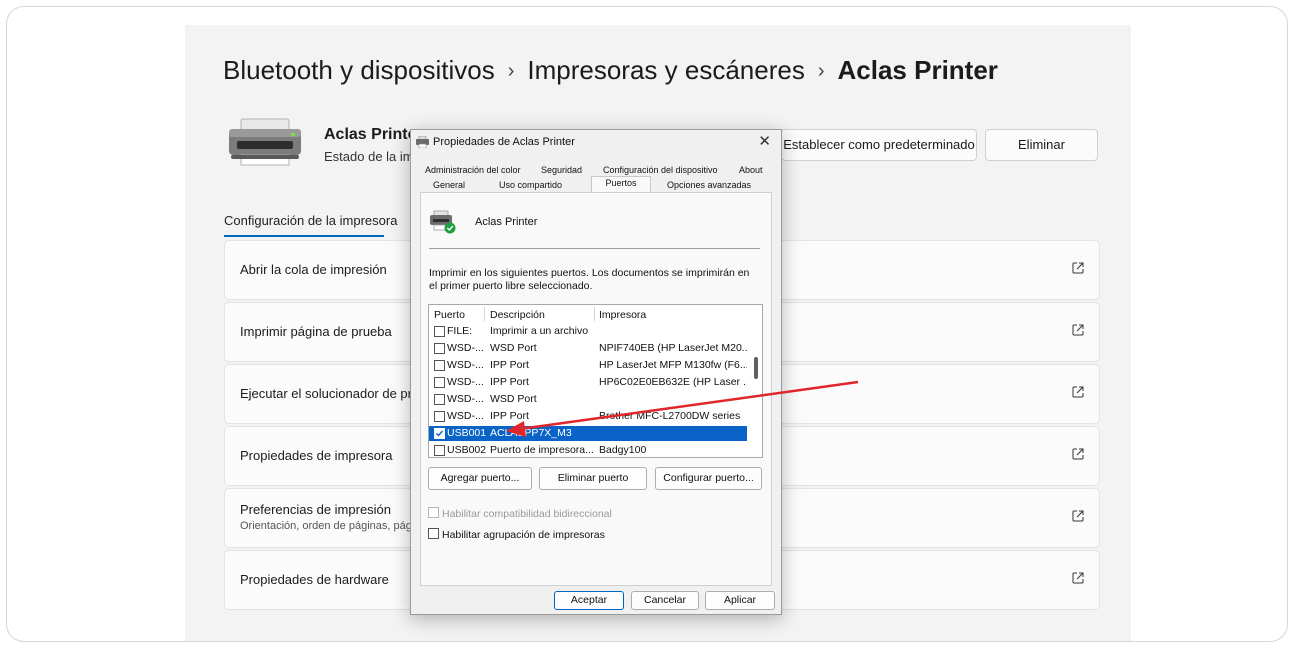  I want to click on divider, so click(594, 248).